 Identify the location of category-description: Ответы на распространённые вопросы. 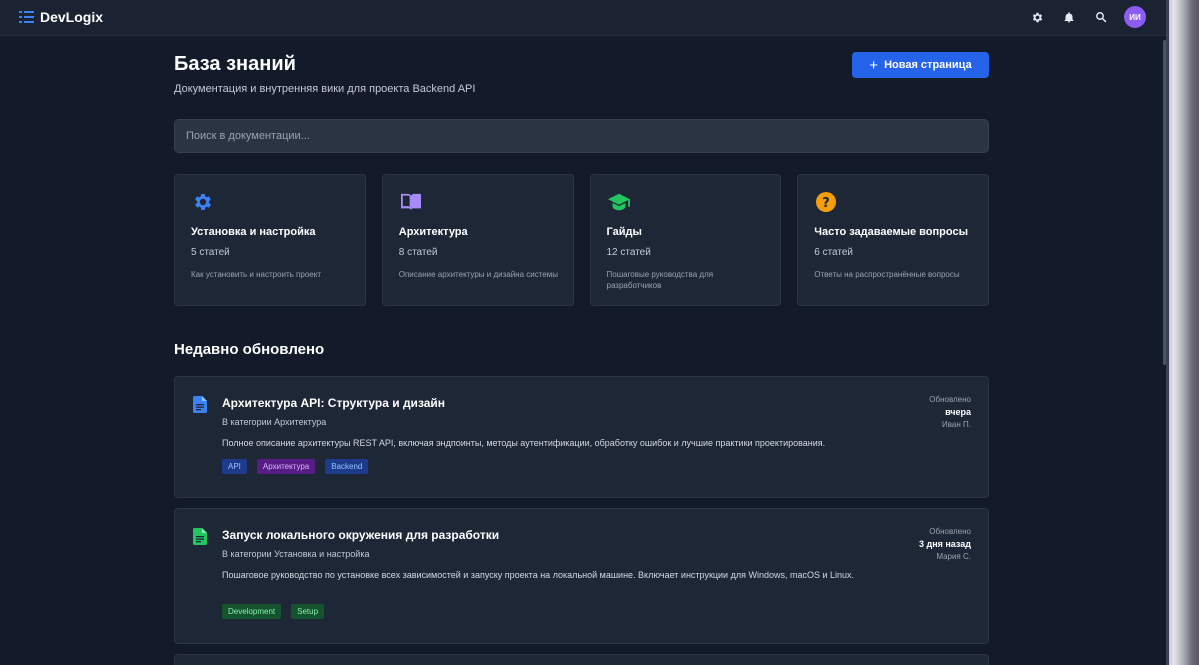
(887, 274).